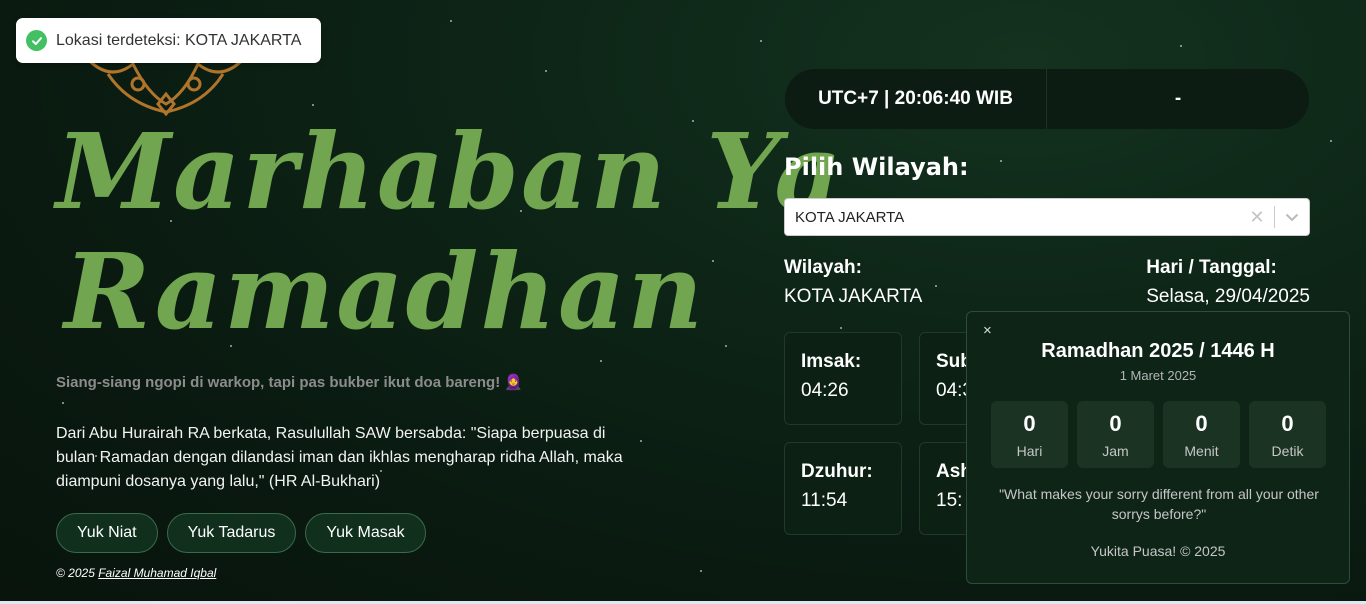 The height and width of the screenshot is (604, 1366). I want to click on countdown-minutes: 0 Menit, so click(1201, 434).